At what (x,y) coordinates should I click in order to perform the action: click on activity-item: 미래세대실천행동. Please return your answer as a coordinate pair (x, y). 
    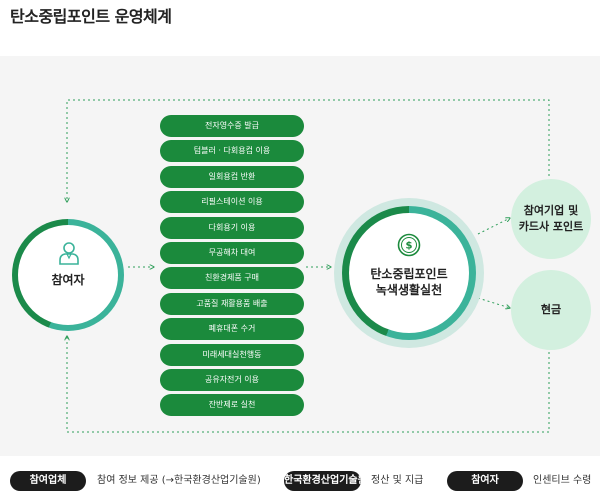
    Looking at the image, I should click on (232, 354).